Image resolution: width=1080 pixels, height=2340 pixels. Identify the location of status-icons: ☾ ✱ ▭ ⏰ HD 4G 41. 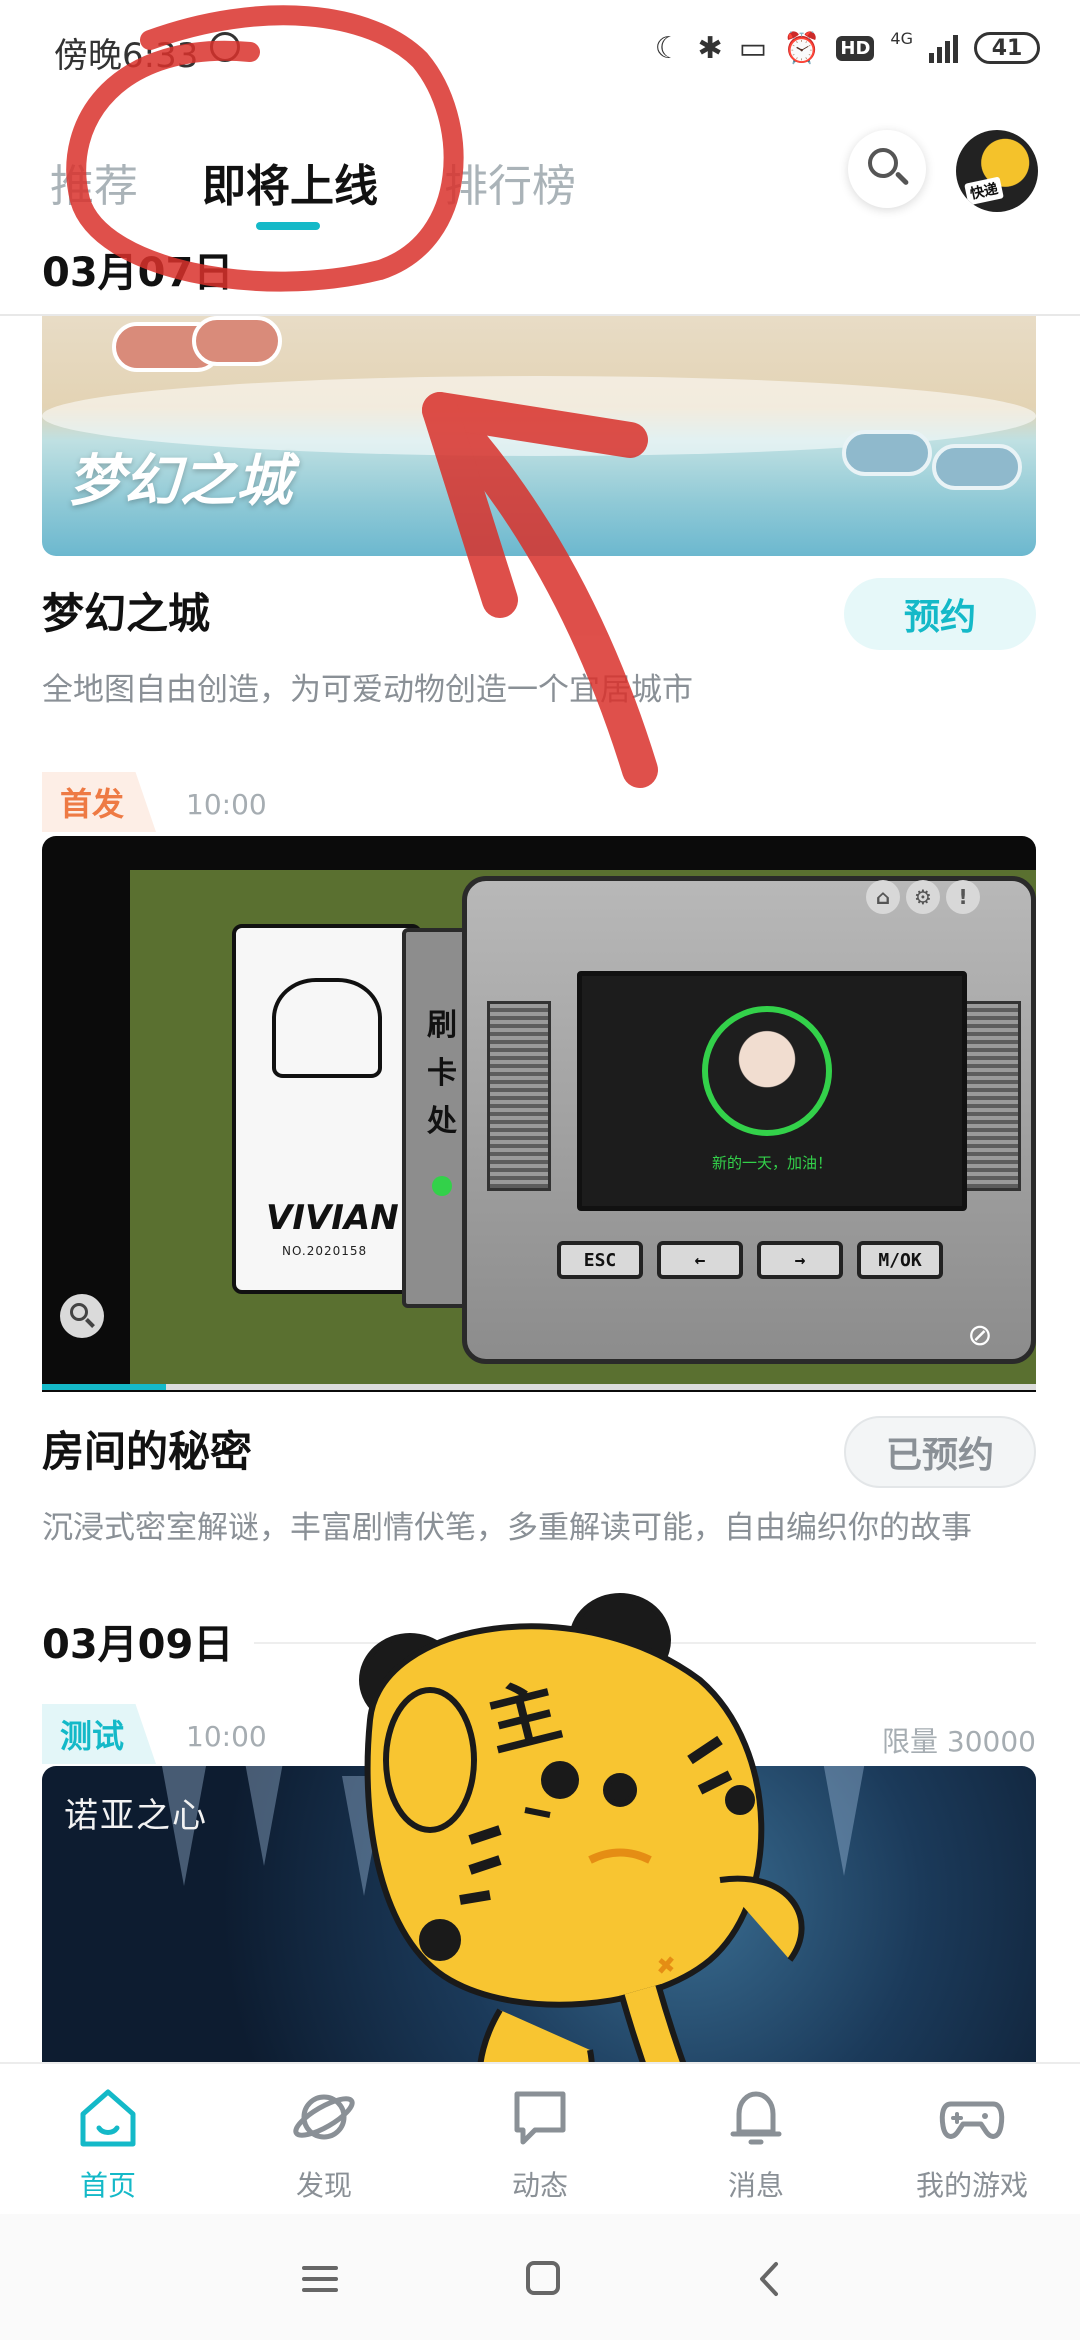
(847, 48).